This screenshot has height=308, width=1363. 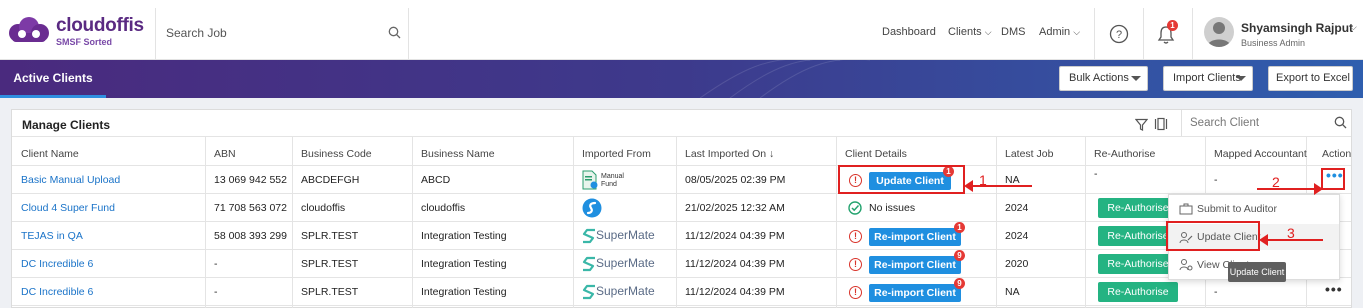 What do you see at coordinates (1208, 78) in the screenshot?
I see `import-clients-dropdown: Import Clients` at bounding box center [1208, 78].